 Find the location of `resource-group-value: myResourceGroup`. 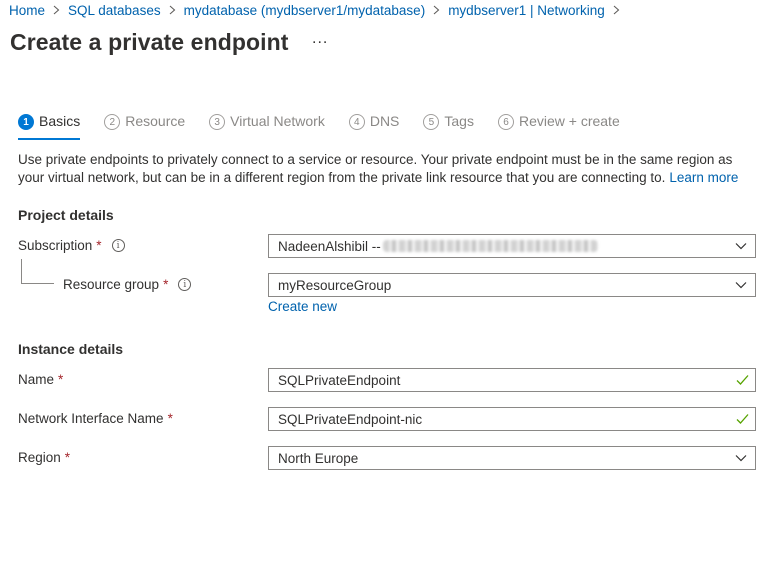

resource-group-value: myResourceGroup is located at coordinates (335, 285).